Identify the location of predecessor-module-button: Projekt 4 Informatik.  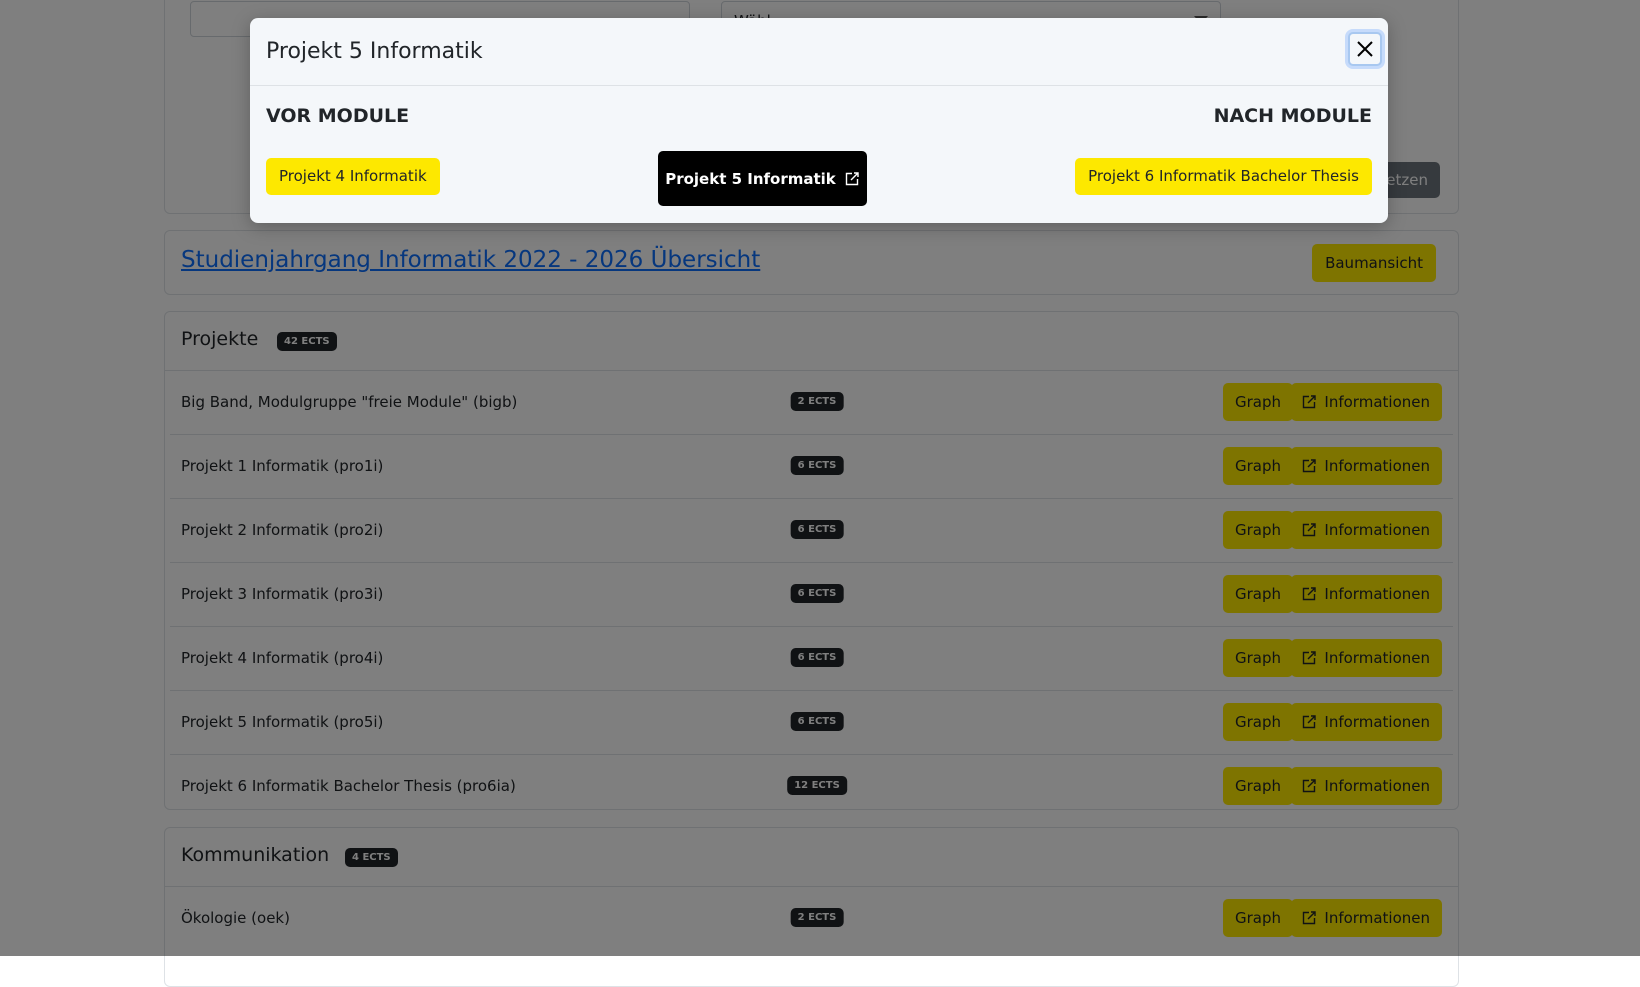
(353, 176).